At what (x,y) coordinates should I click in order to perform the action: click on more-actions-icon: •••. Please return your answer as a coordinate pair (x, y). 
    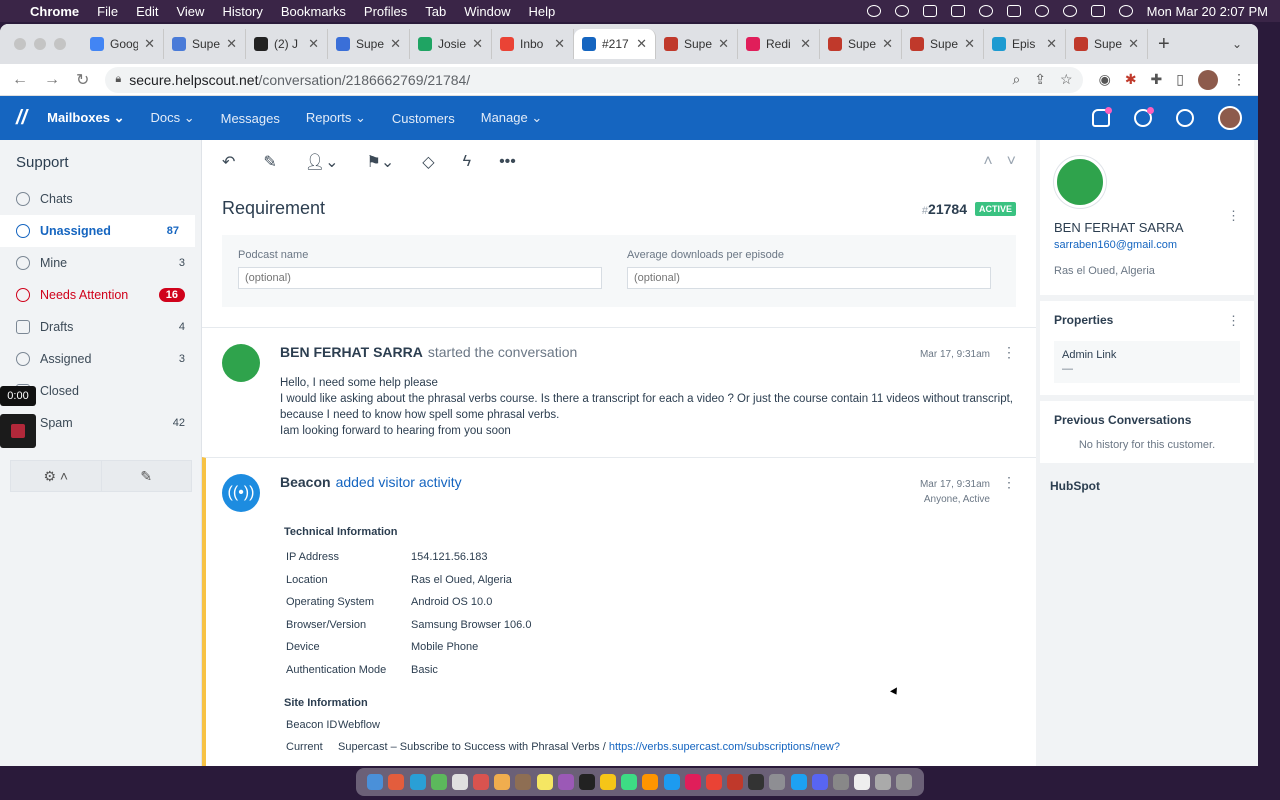
    Looking at the image, I should click on (507, 162).